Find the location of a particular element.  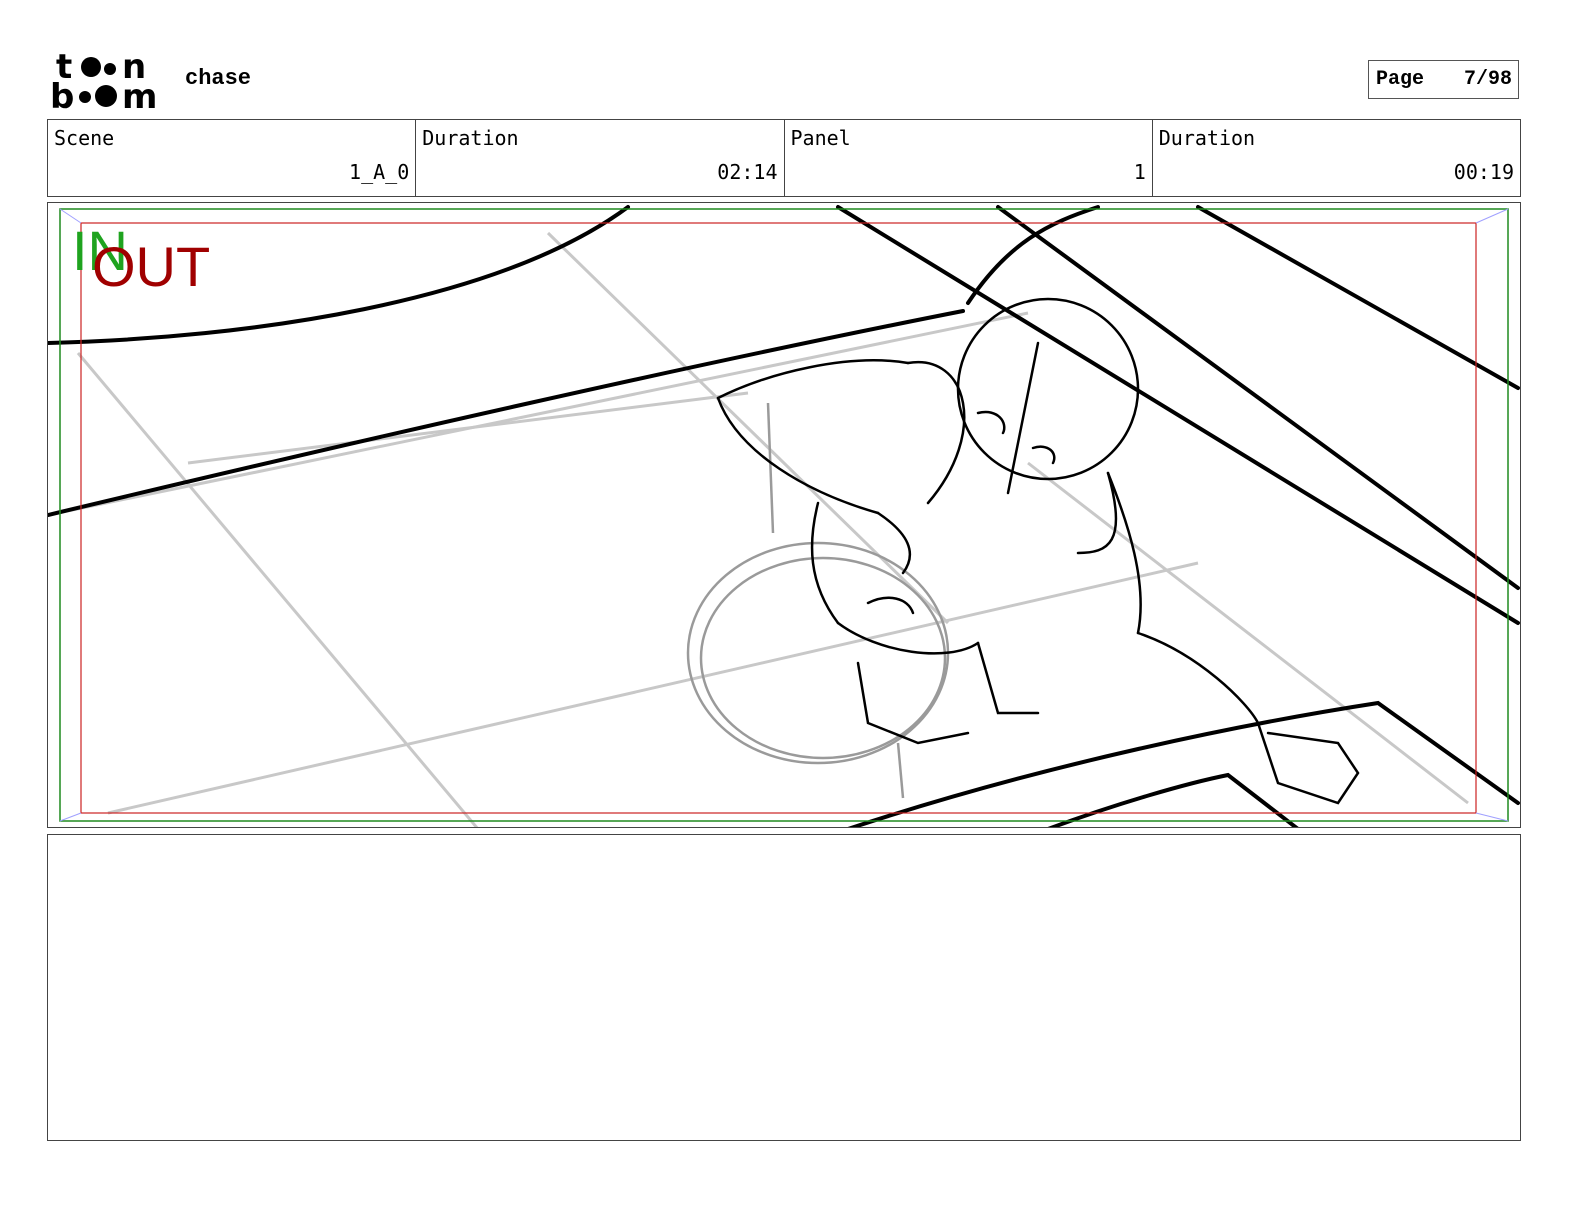

scene-value: 1_A_0 is located at coordinates (379, 172).